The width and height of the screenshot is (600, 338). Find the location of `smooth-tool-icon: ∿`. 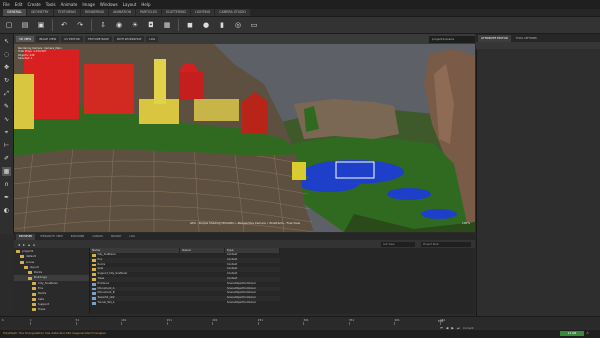

smooth-tool-icon: ∿ is located at coordinates (6, 119).